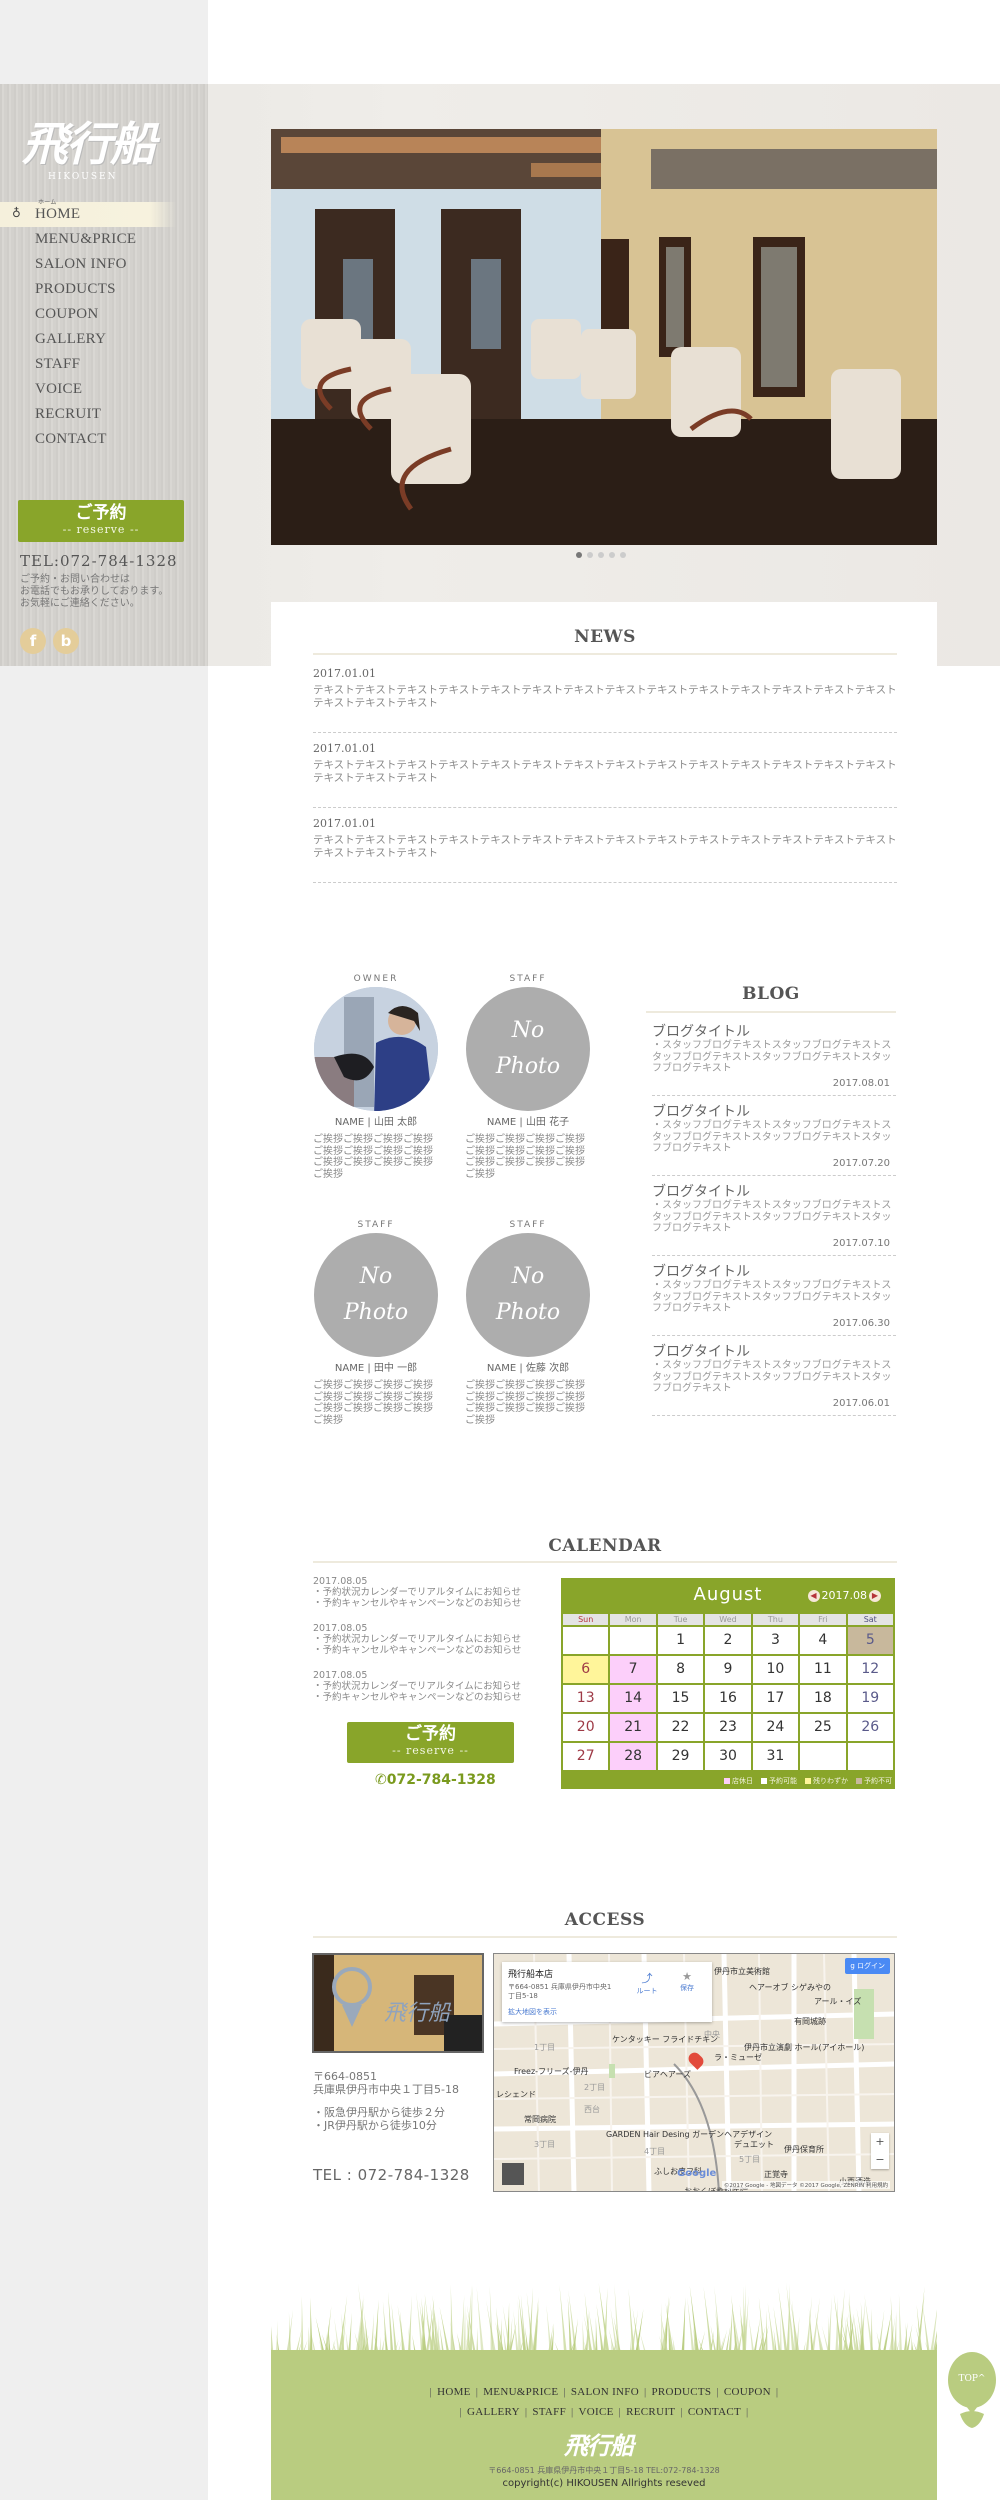 This screenshot has width=1000, height=2500. What do you see at coordinates (665, 2039) in the screenshot?
I see `map-label: ケンタッキー フライドチキン` at bounding box center [665, 2039].